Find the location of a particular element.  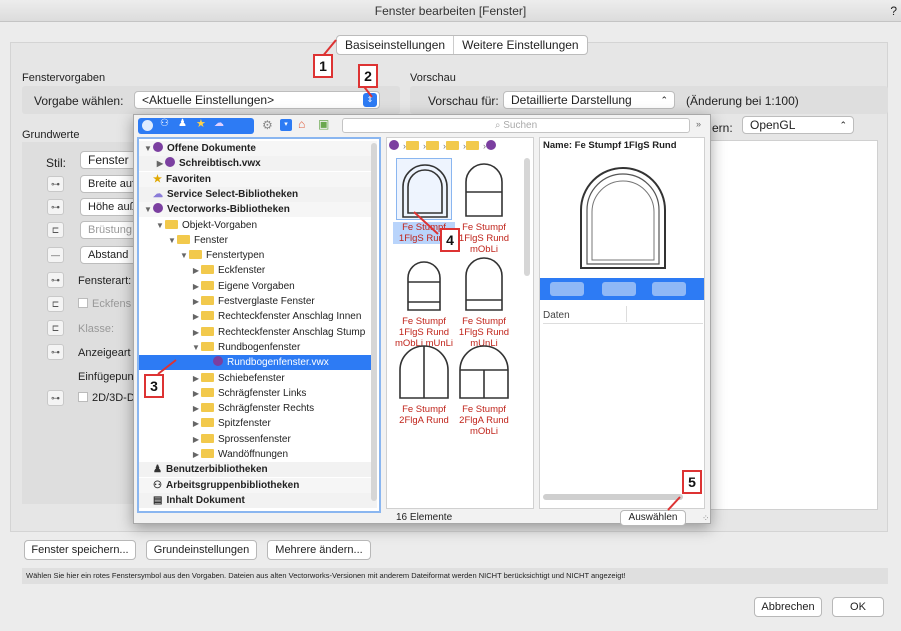

marker-5: 5 is located at coordinates (692, 482).